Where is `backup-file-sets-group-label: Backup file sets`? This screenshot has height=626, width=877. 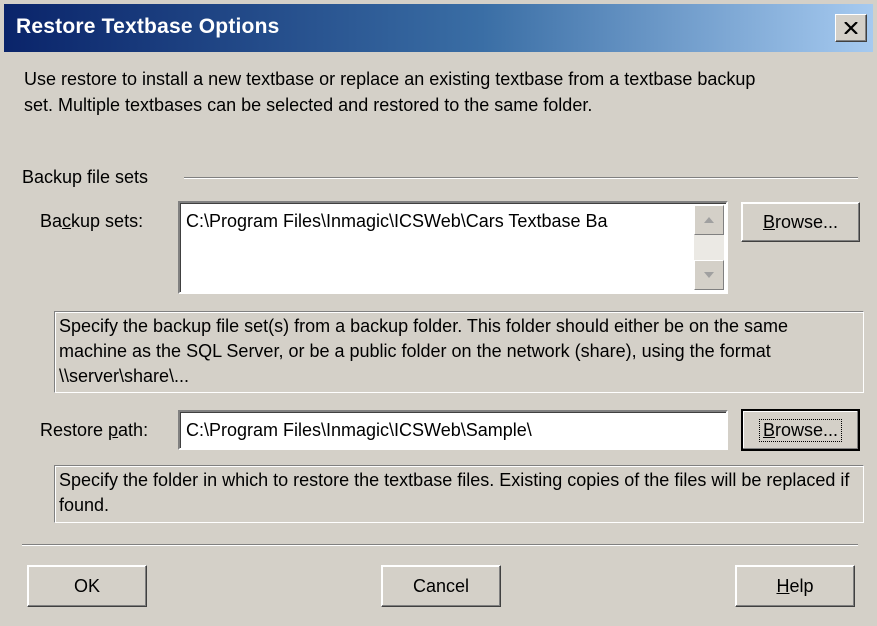
backup-file-sets-group-label: Backup file sets is located at coordinates (85, 177).